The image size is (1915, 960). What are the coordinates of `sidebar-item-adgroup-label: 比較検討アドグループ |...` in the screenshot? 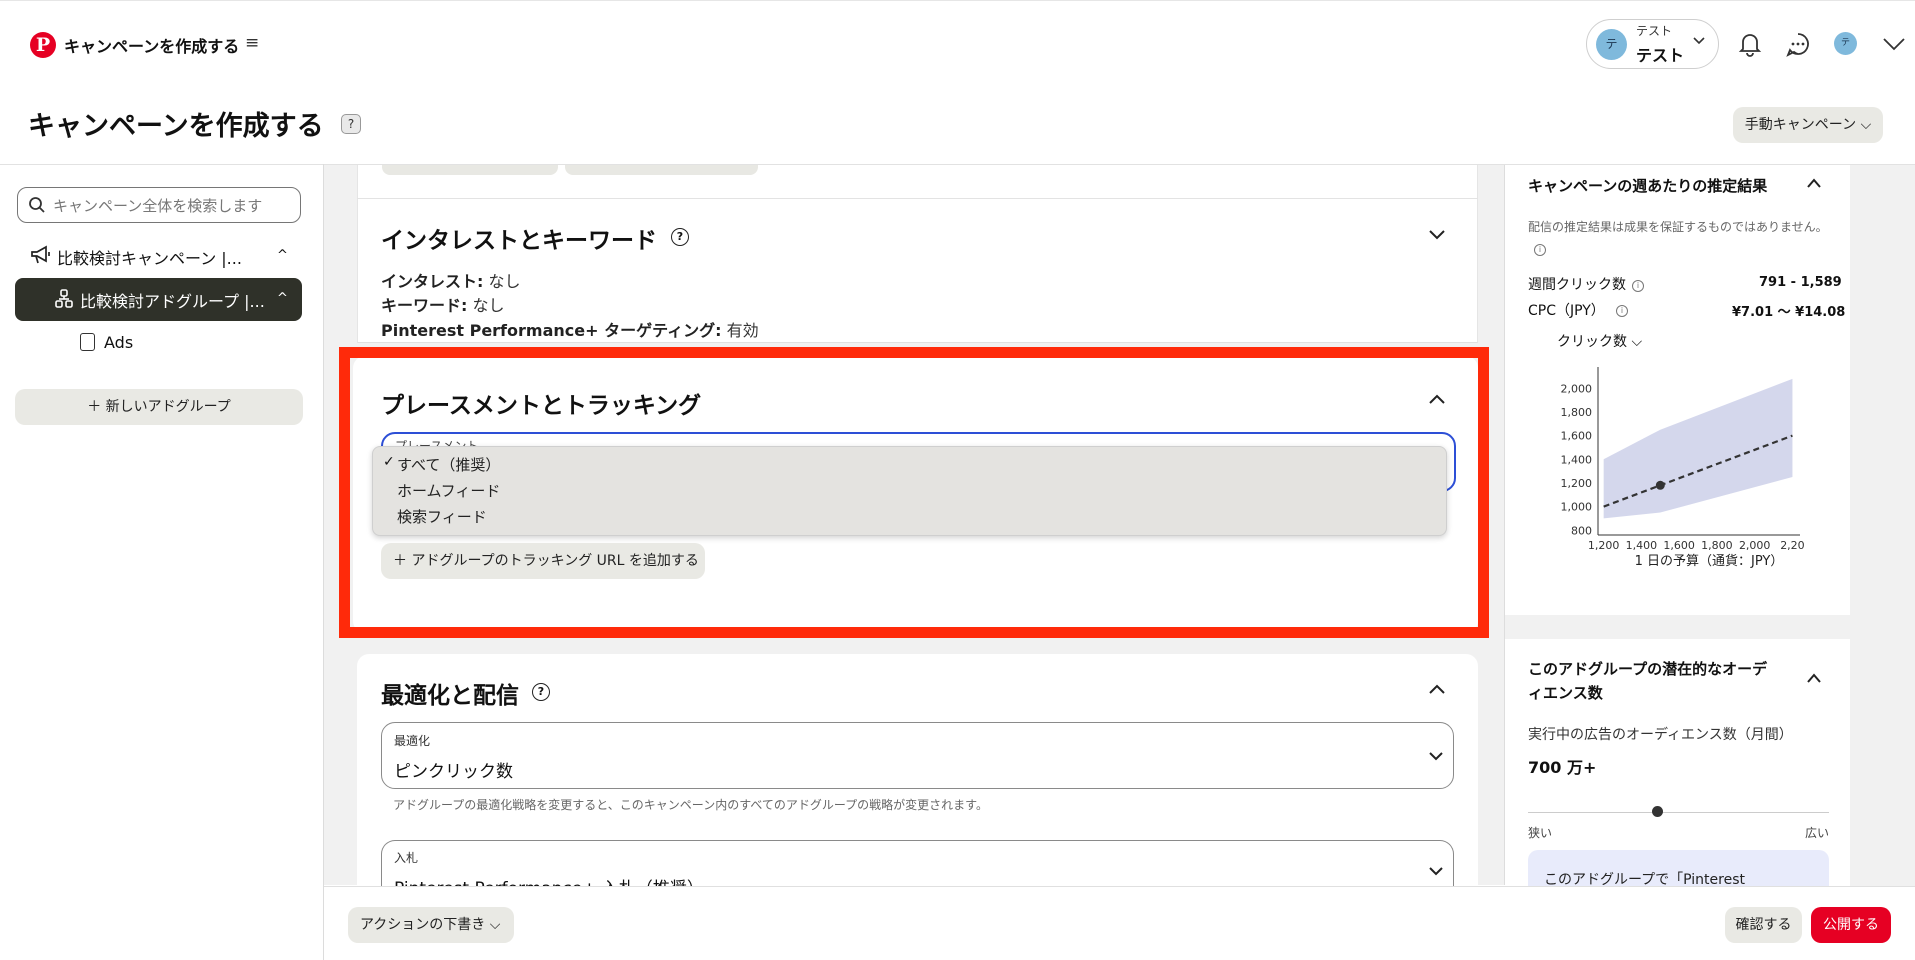 It's located at (172, 301).